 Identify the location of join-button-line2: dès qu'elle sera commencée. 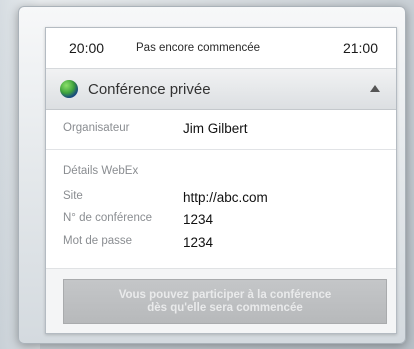
(225, 307).